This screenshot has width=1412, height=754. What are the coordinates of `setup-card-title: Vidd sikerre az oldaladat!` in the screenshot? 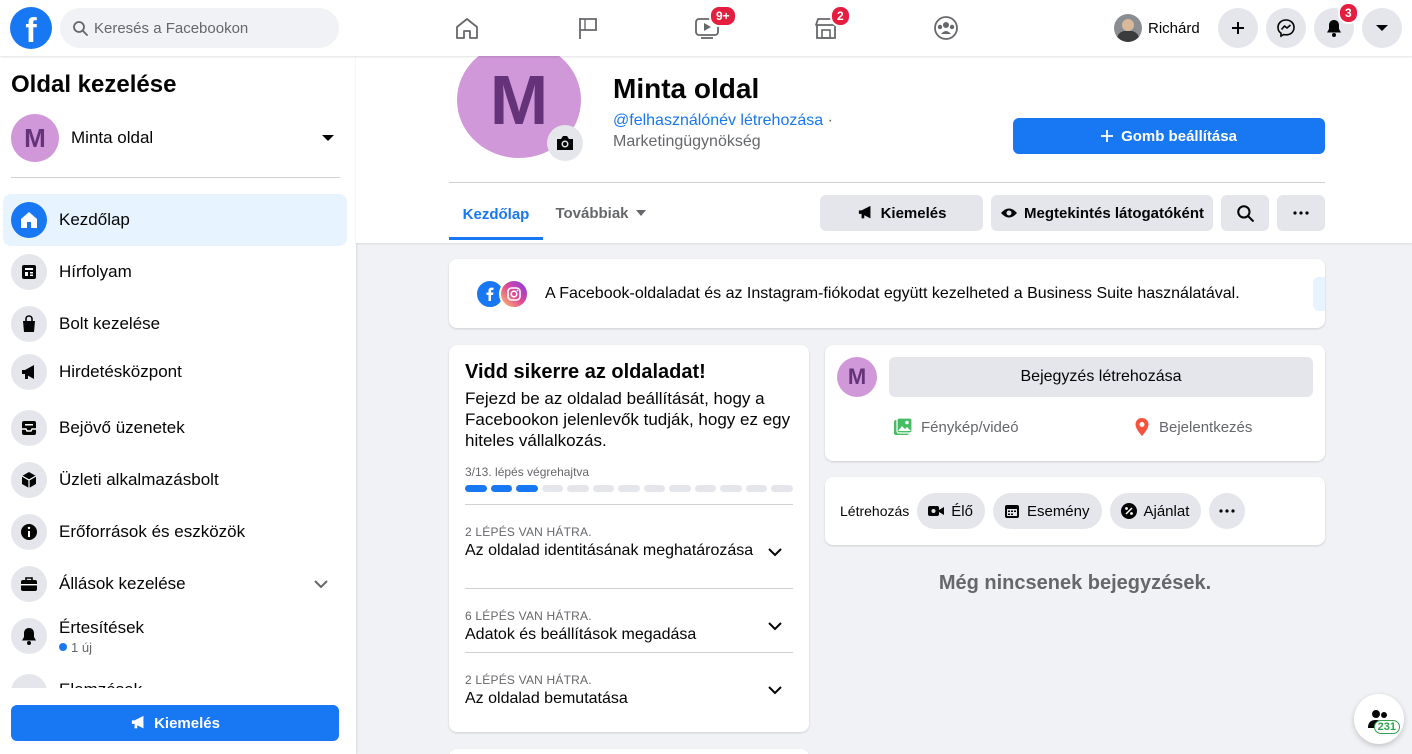 It's located at (585, 372).